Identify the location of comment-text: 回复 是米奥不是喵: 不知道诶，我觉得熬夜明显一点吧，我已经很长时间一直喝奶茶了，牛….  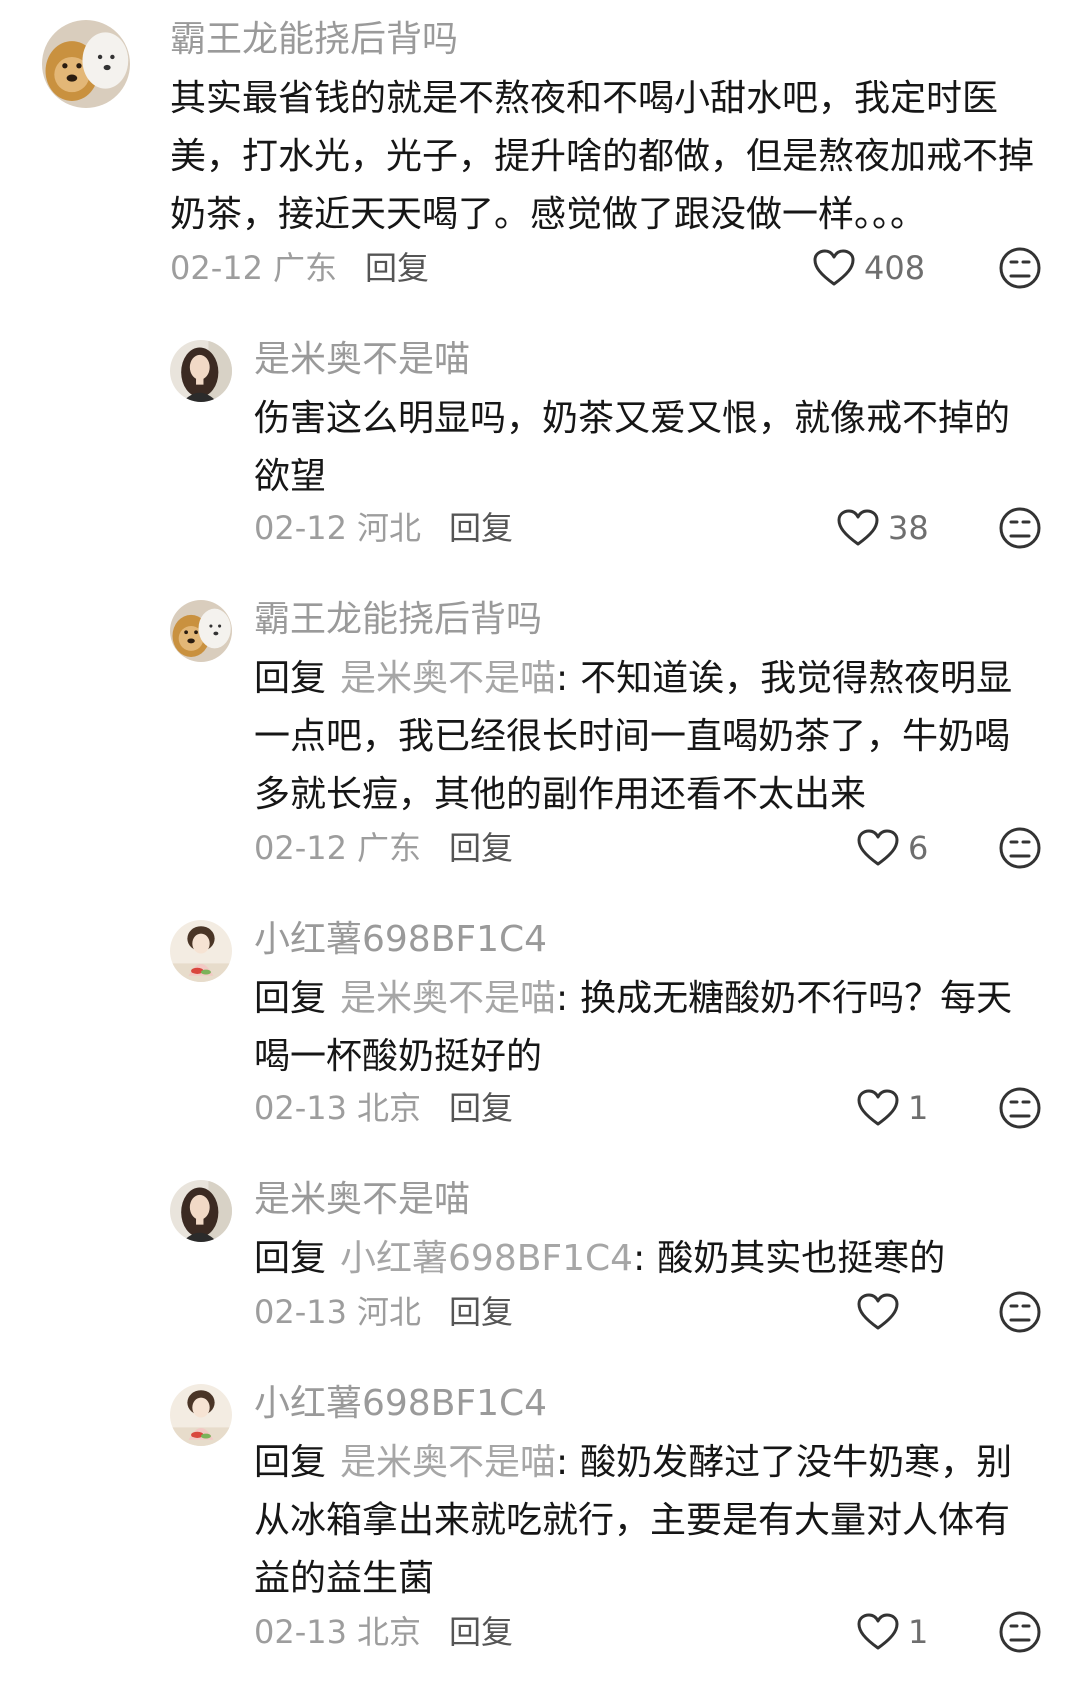
(649, 737).